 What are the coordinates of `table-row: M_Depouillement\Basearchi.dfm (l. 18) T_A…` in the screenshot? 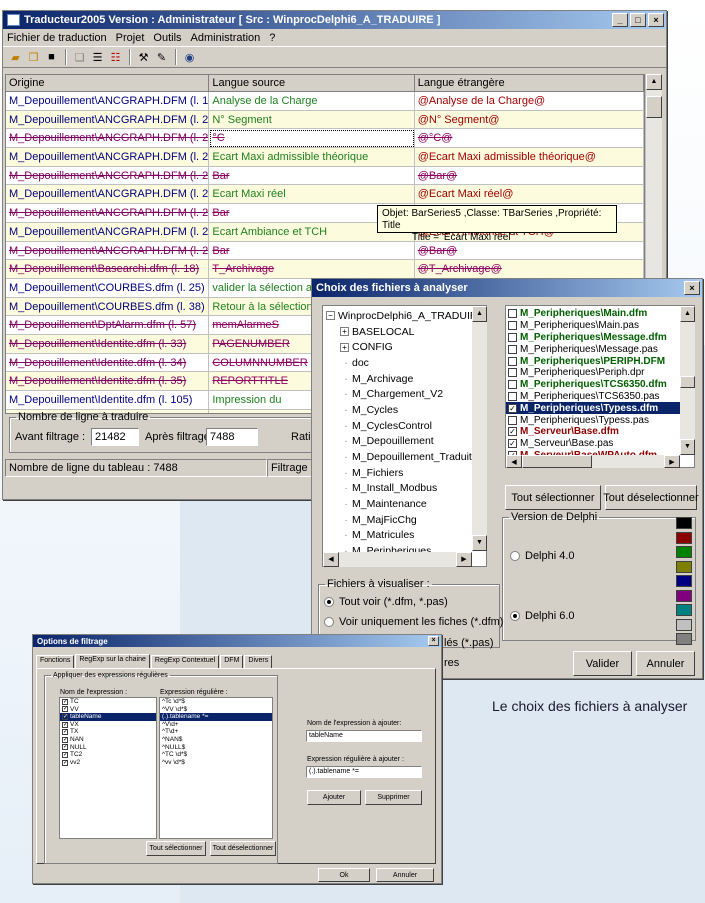 It's located at (325, 269).